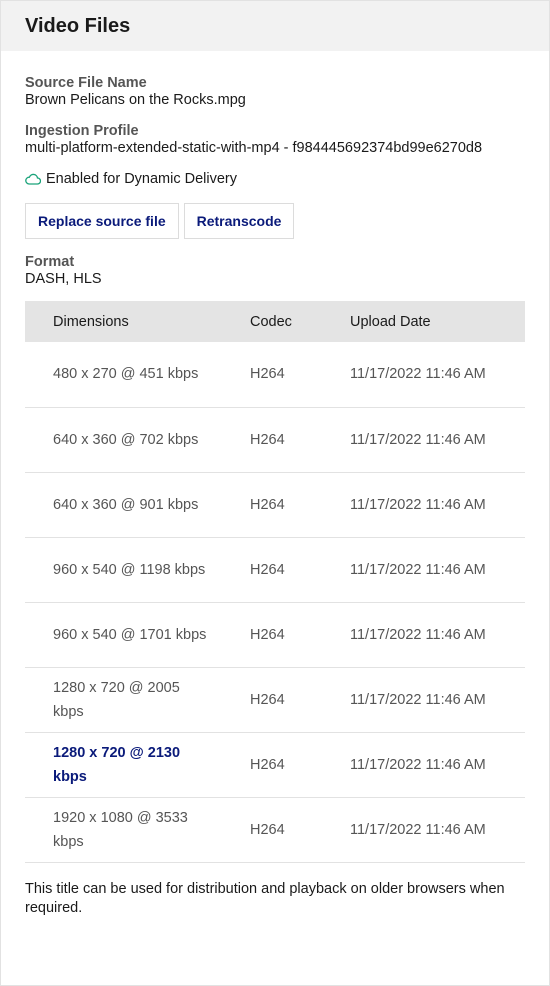 The width and height of the screenshot is (550, 986). Describe the element at coordinates (116, 699) in the screenshot. I see `dimensions-cell: 1280 x 720 @ 2005 kbps` at that location.